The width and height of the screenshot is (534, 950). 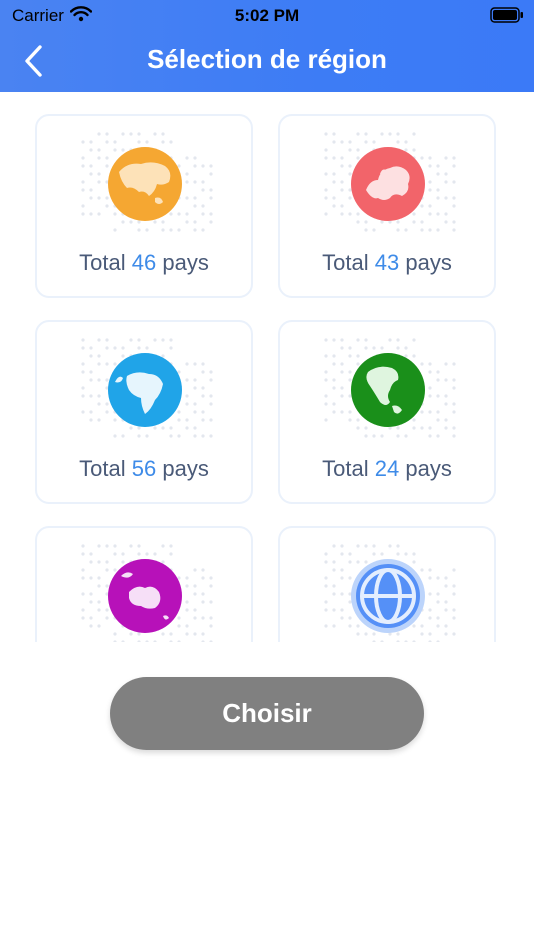 I want to click on region-card-world, so click(x=387, y=584).